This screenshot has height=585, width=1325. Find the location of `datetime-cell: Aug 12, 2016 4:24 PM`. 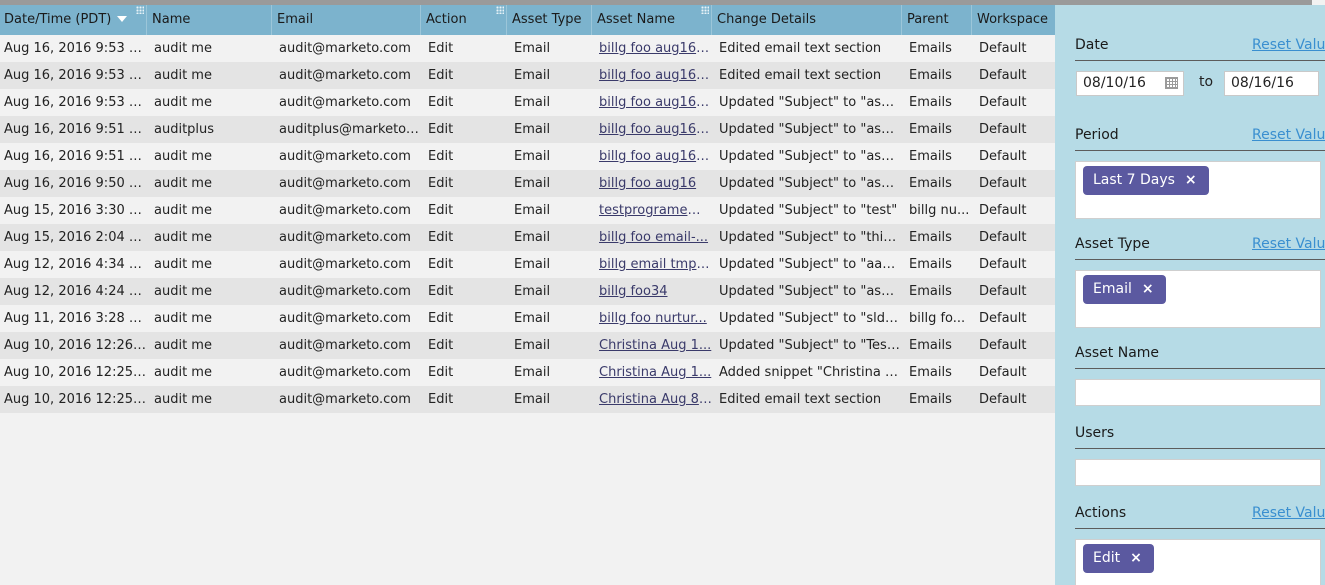

datetime-cell: Aug 12, 2016 4:24 PM is located at coordinates (75, 291).